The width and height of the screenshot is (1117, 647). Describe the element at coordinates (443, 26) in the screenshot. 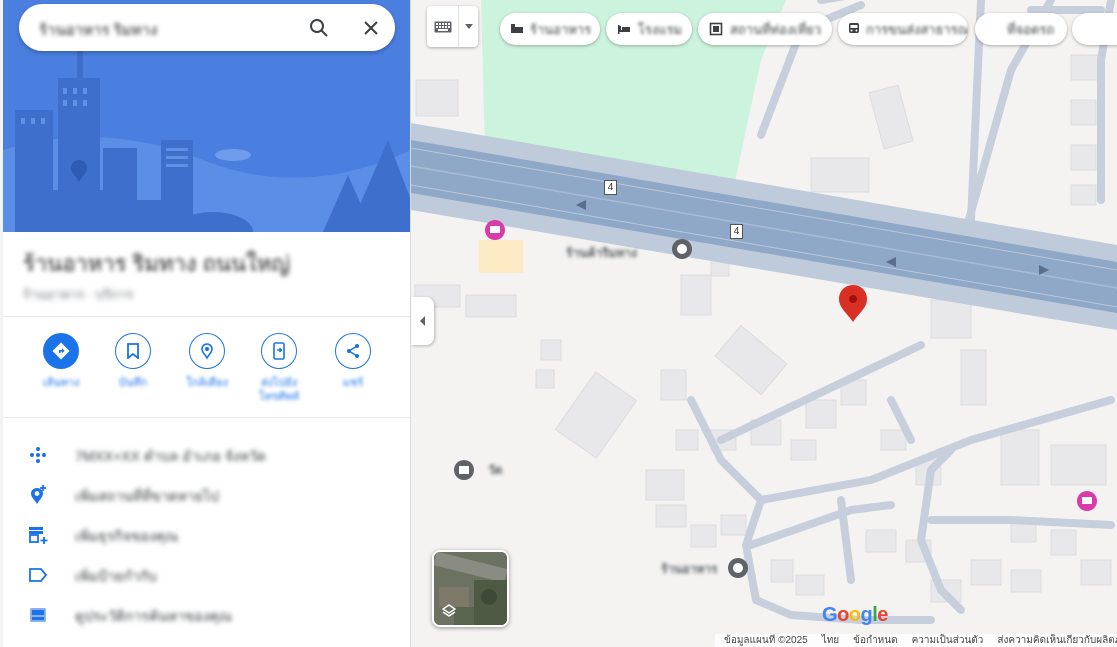

I see `keyboard-icon` at that location.